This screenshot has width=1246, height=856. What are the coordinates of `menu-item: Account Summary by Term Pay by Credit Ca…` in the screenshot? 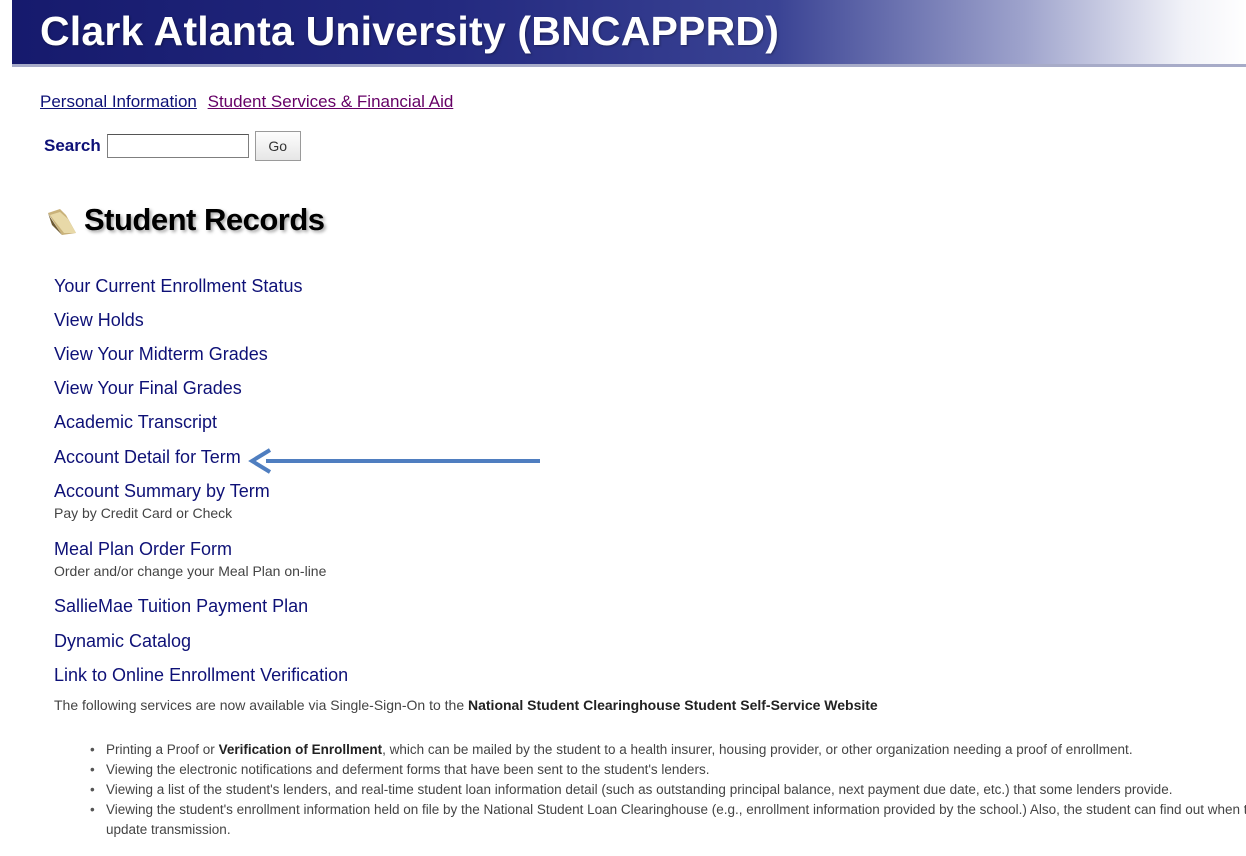 It's located at (201, 510).